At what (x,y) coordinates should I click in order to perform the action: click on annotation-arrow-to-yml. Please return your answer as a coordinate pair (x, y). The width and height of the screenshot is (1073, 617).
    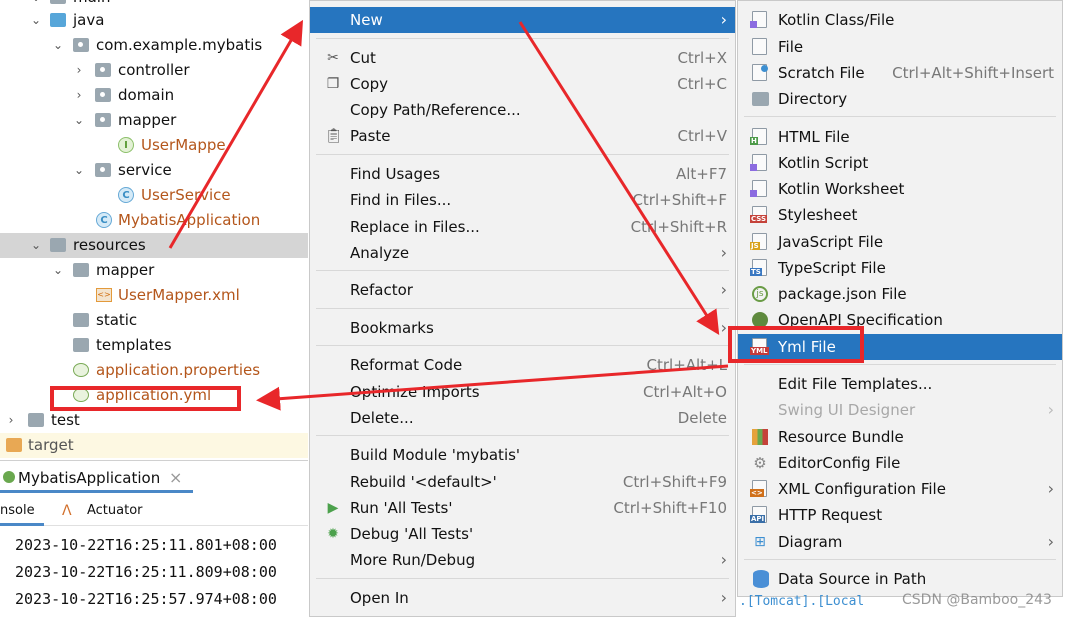
    Looking at the image, I should click on (619, 178).